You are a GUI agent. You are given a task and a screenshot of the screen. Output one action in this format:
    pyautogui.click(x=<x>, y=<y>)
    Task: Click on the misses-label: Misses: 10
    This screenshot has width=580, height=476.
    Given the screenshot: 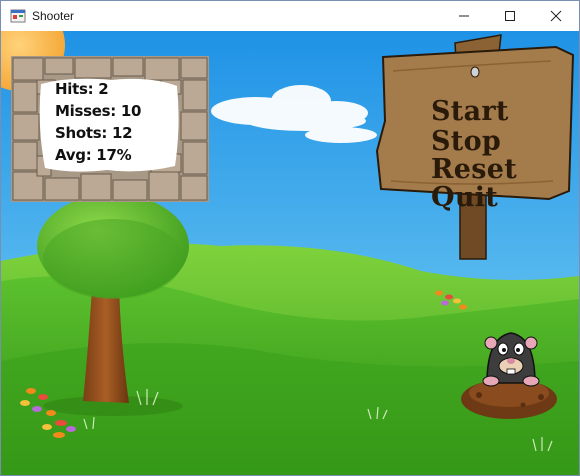 What is the action you would take?
    pyautogui.click(x=98, y=111)
    